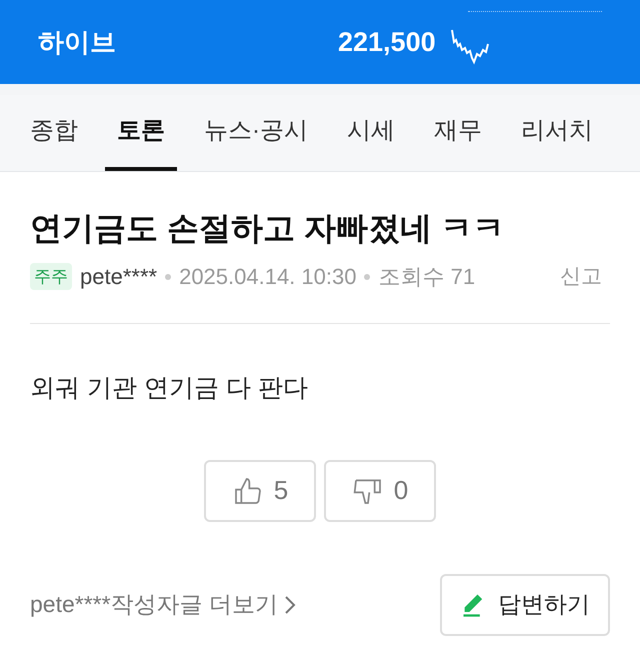 The height and width of the screenshot is (663, 640). Describe the element at coordinates (163, 604) in the screenshot. I see `author-posts-link: pete****작성자글 더보기` at that location.